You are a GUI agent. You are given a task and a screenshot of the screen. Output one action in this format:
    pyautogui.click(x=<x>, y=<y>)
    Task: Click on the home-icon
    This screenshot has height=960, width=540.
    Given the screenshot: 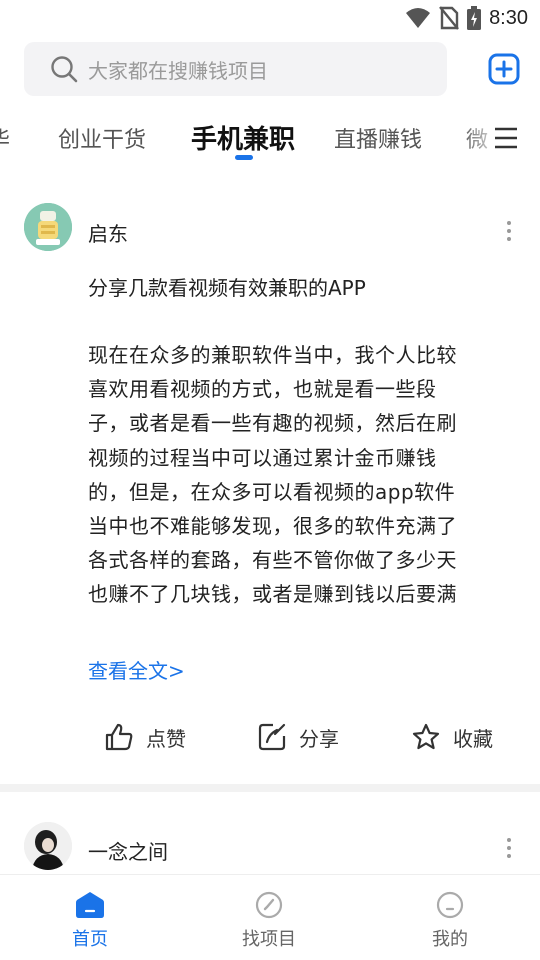 What is the action you would take?
    pyautogui.click(x=90, y=905)
    